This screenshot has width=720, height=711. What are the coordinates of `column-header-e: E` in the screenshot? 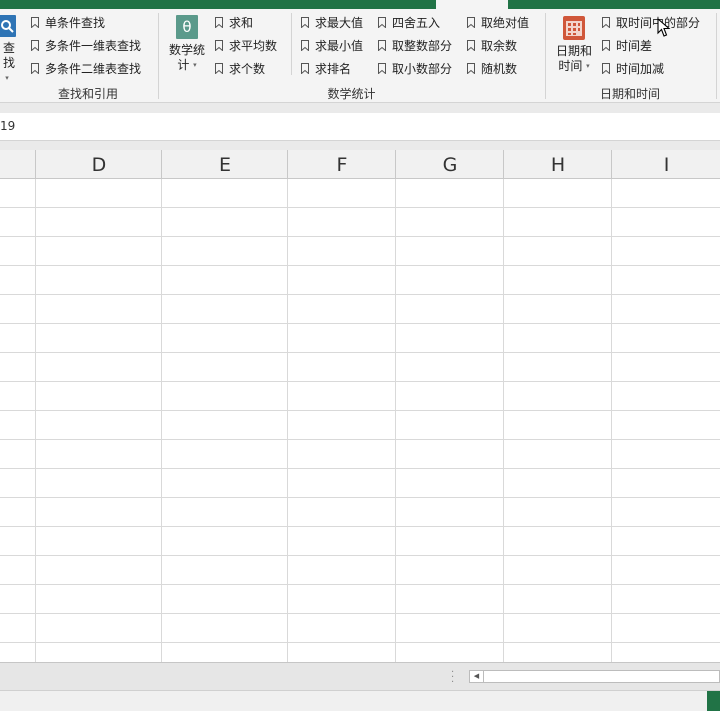 It's located at (224, 164).